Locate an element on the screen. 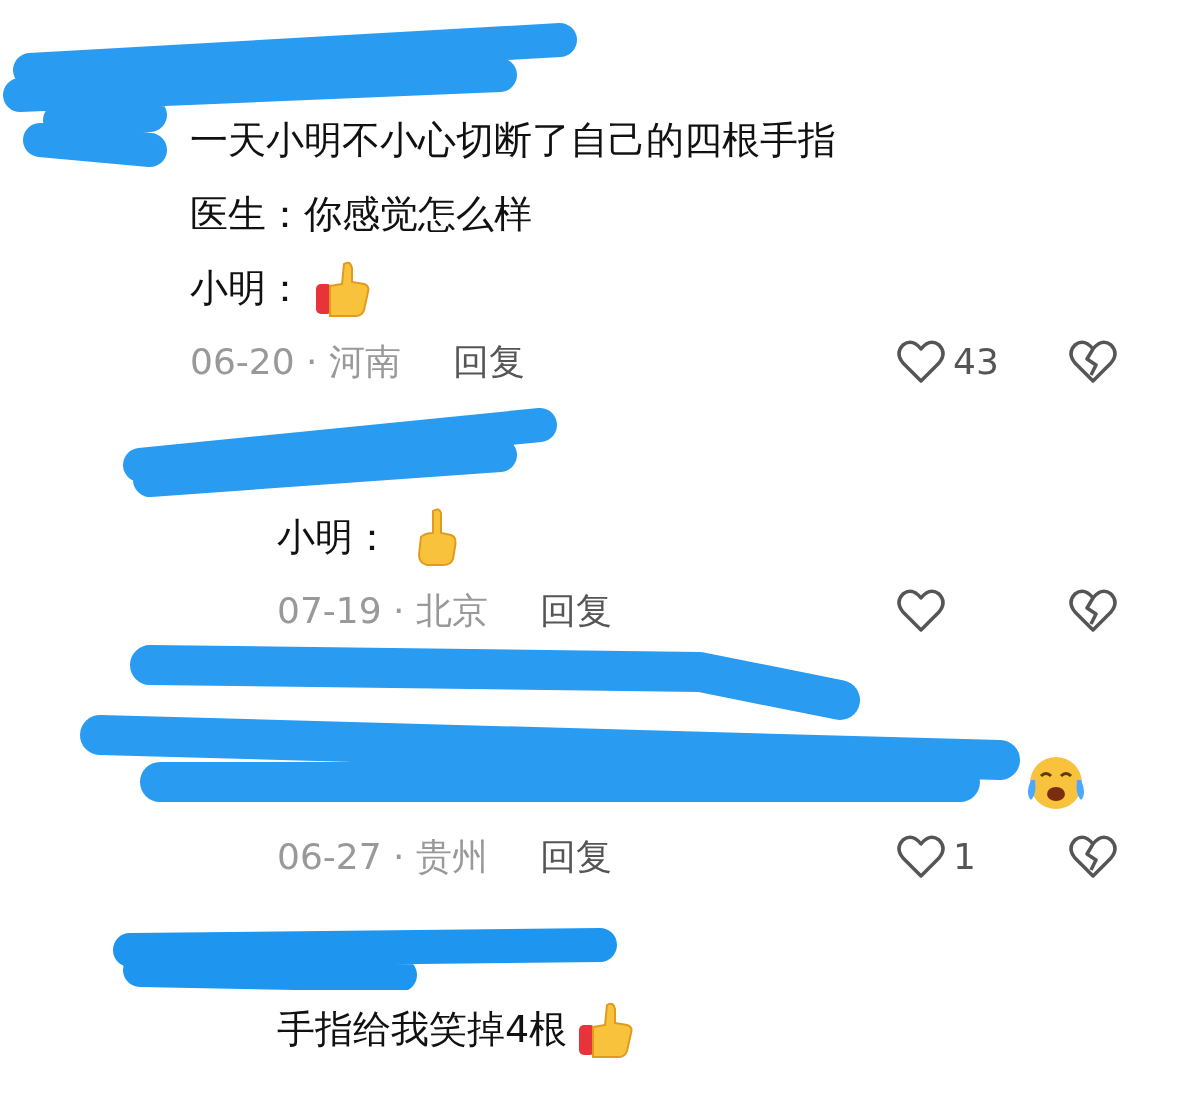 Image resolution: width=1179 pixels, height=1093 pixels. finger-icon is located at coordinates (437, 537).